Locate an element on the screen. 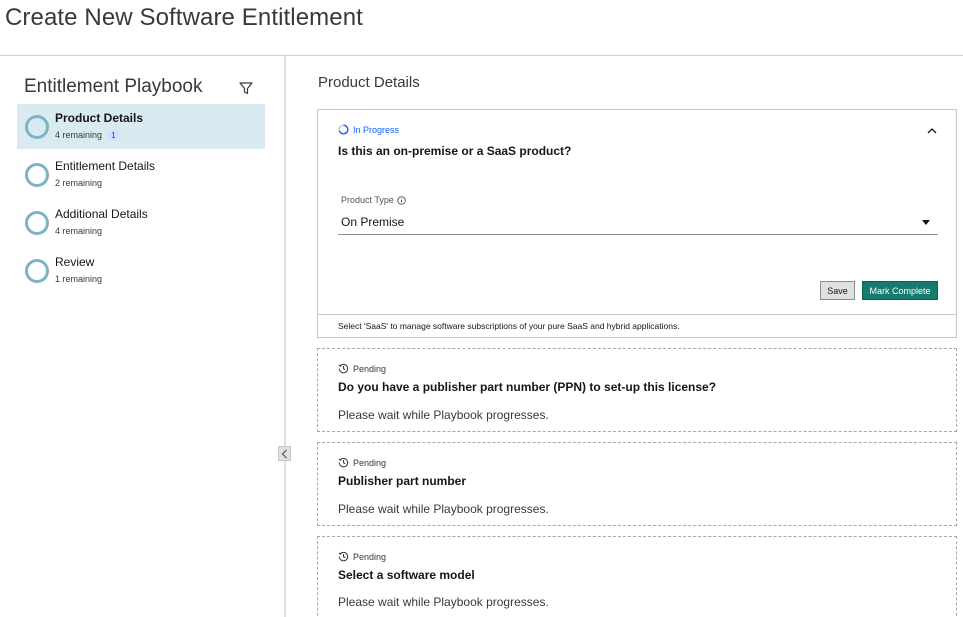 This screenshot has height=617, width=963. dropdown-value: On Premise is located at coordinates (373, 222).